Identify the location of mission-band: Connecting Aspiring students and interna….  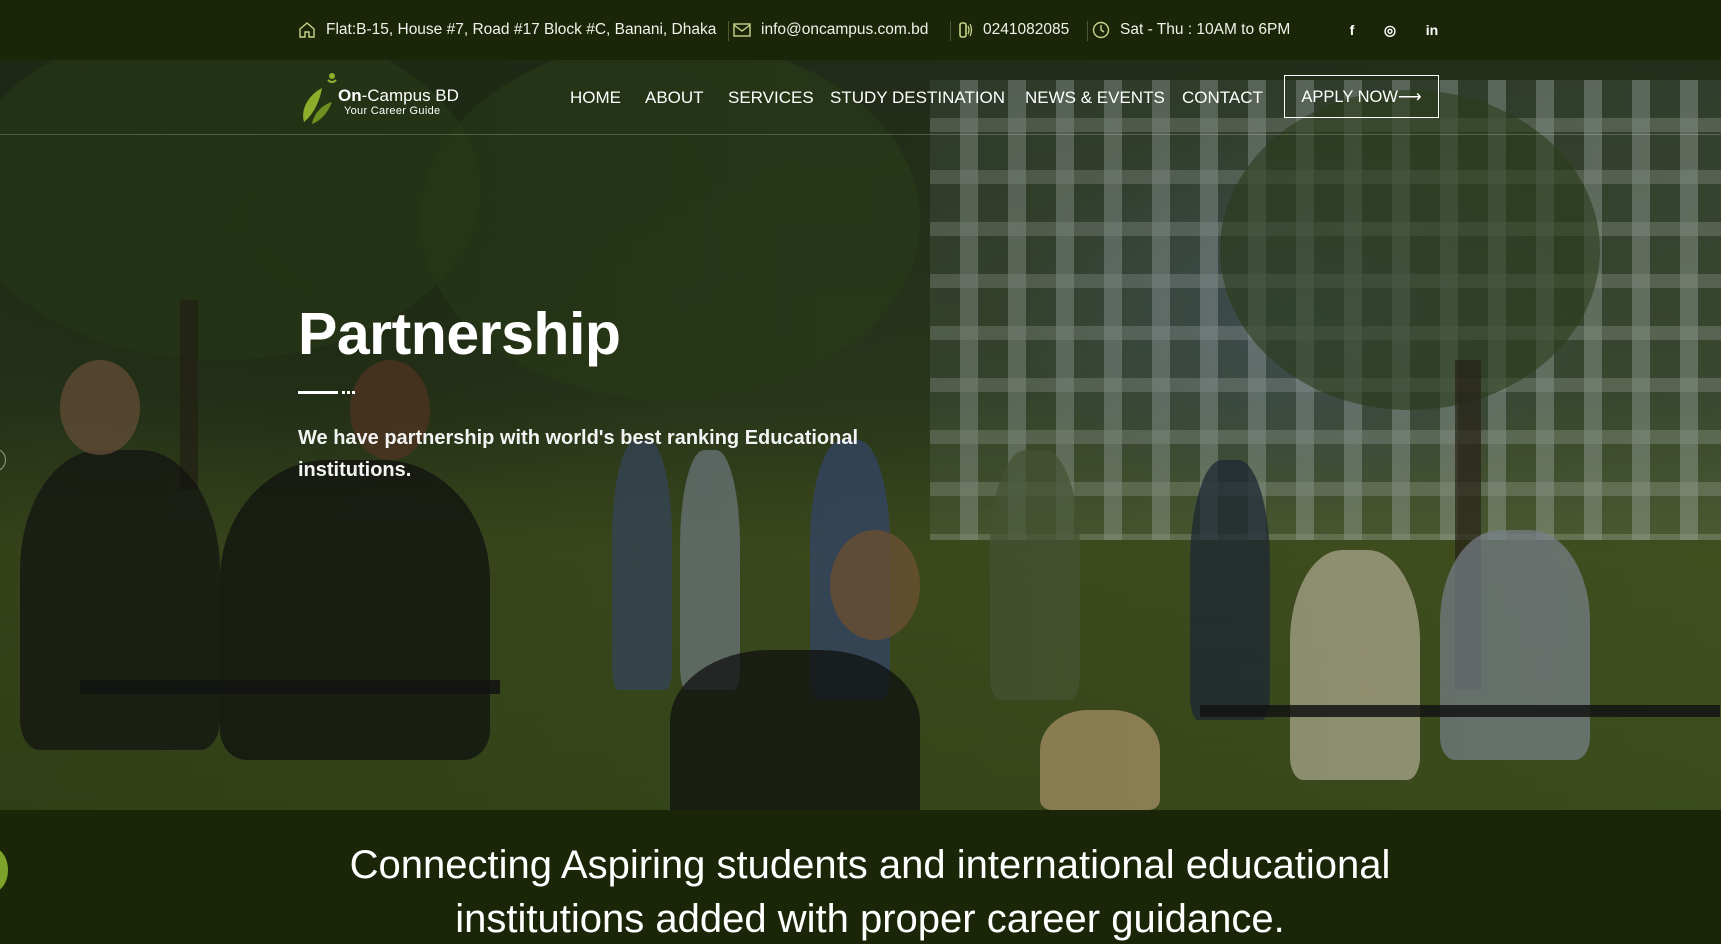
(860, 877).